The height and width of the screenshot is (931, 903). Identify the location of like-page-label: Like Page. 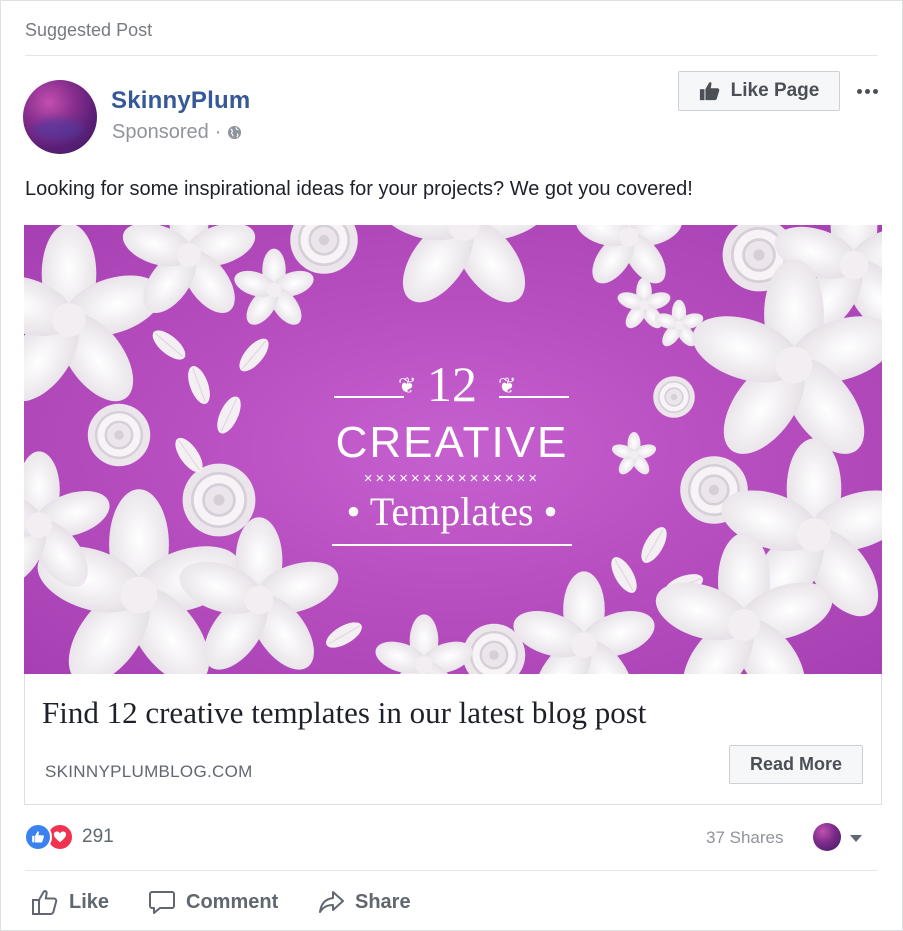
(775, 90).